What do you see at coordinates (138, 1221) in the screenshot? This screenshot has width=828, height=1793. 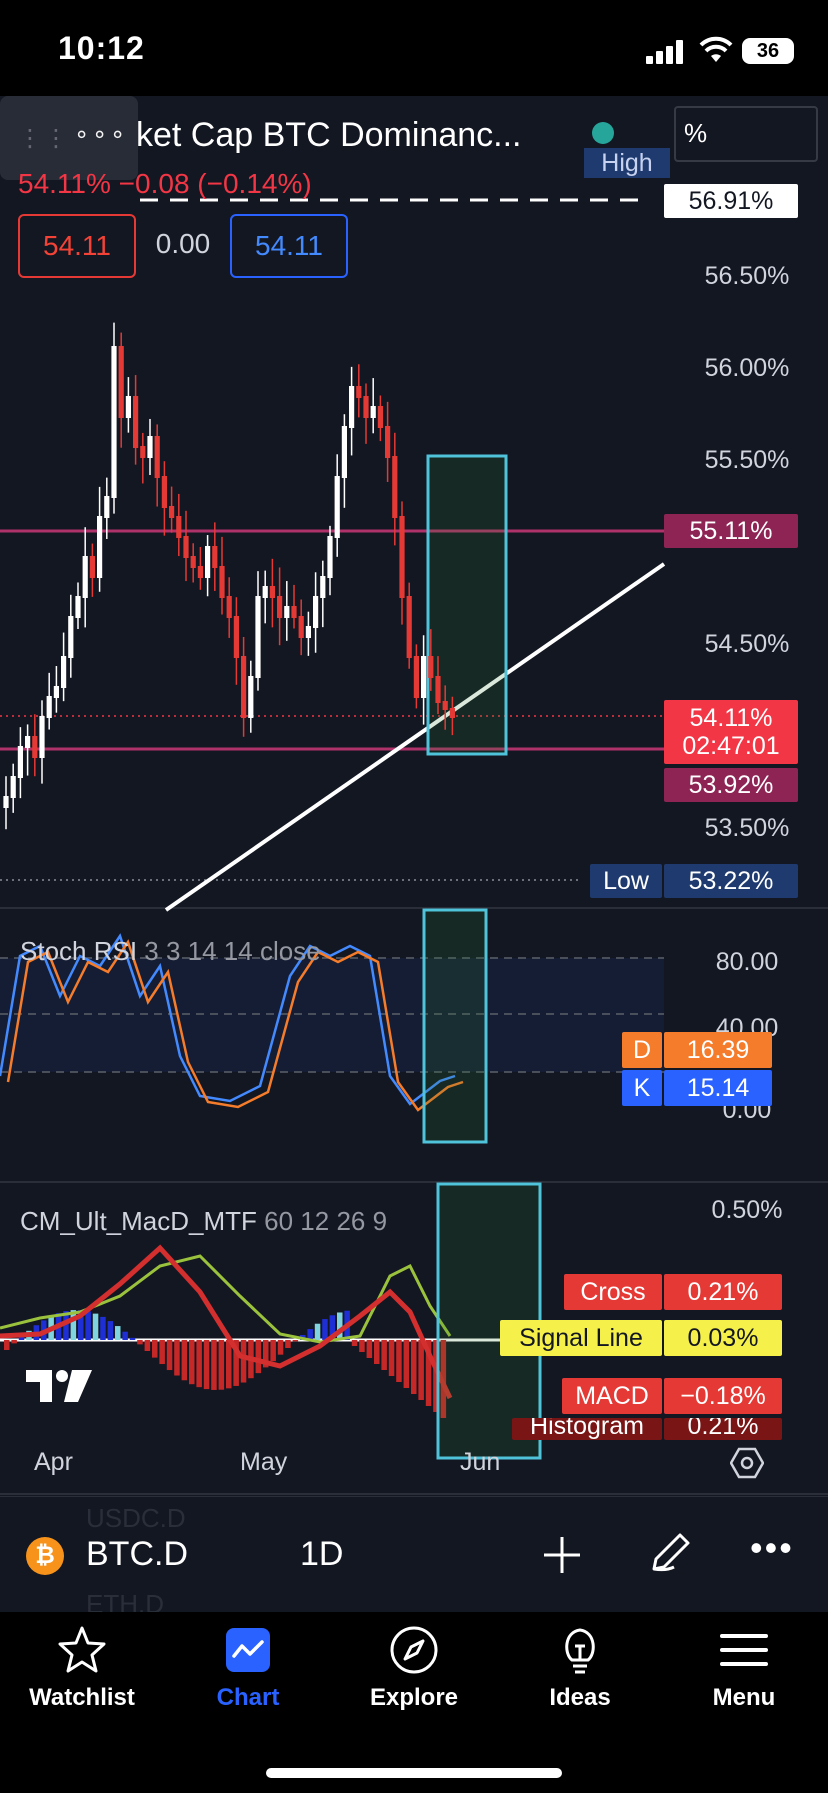 I see `macd-name: CM_Ult_MacD_MTF` at bounding box center [138, 1221].